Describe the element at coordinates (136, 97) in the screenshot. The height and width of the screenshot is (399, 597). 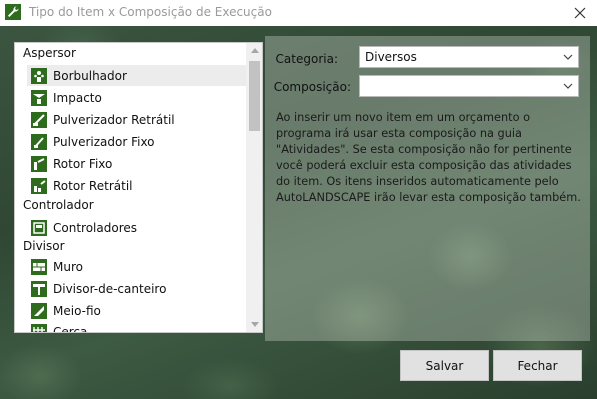
I see `list-item-impacto: Impacto` at that location.